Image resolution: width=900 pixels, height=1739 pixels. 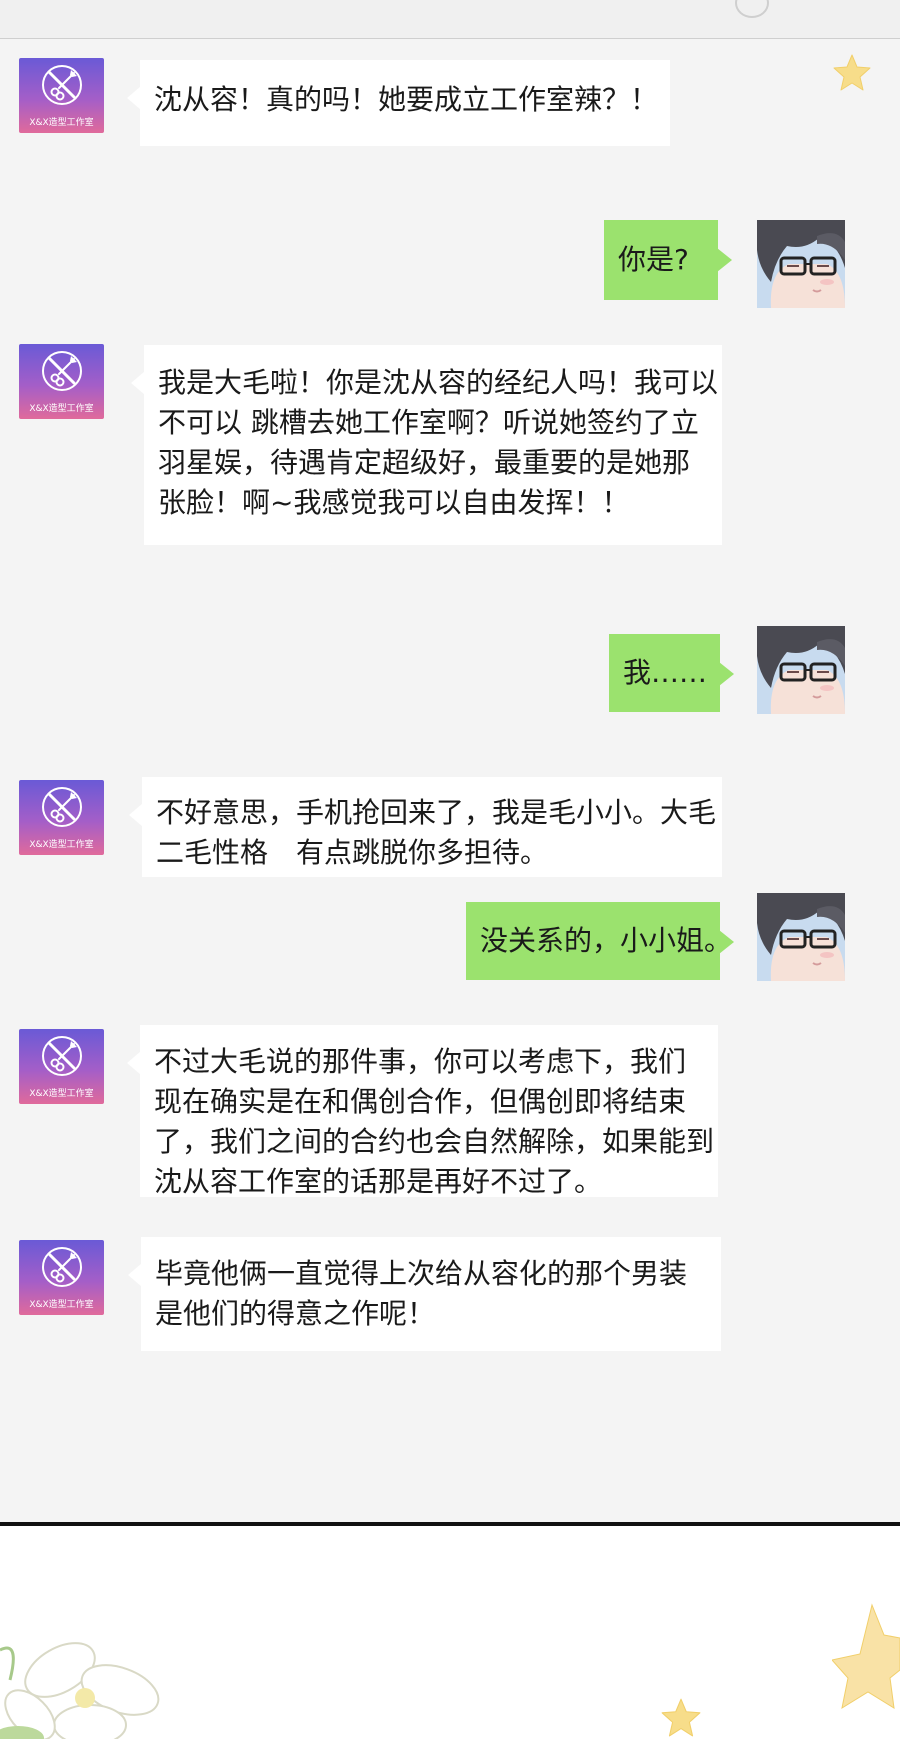 I want to click on message-text-line: 不过大毛说的那件事，你可以考虑下，我们, so click(x=420, y=1061).